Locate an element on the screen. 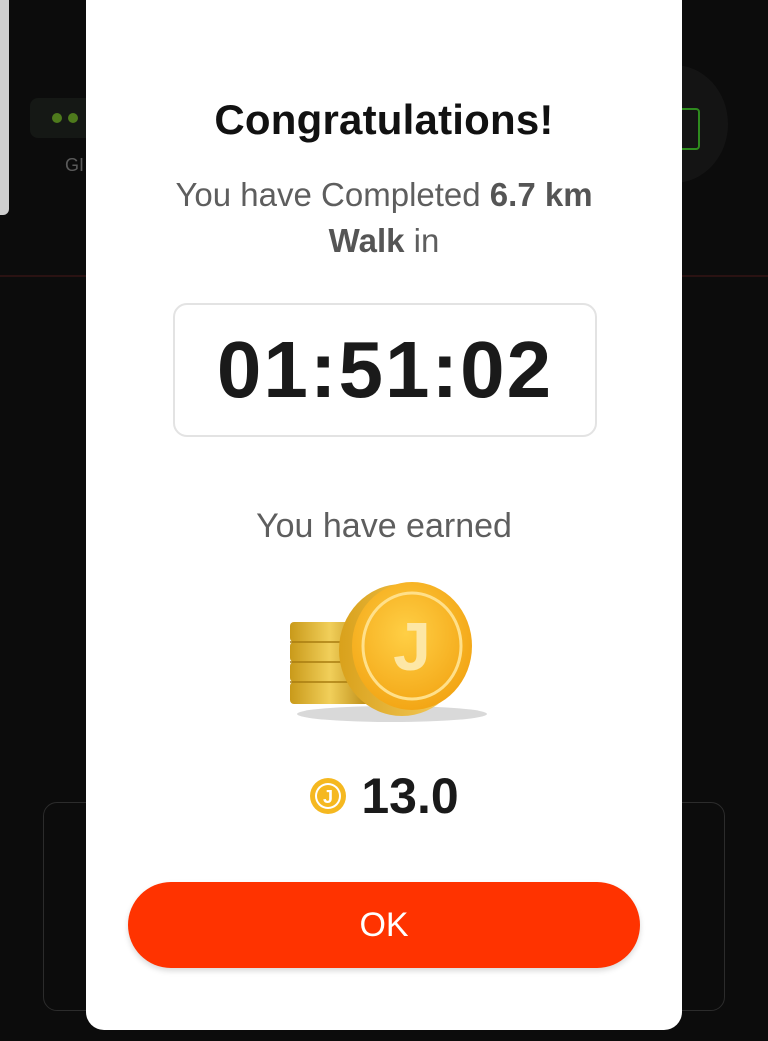  activity-type: Walk is located at coordinates (366, 240).